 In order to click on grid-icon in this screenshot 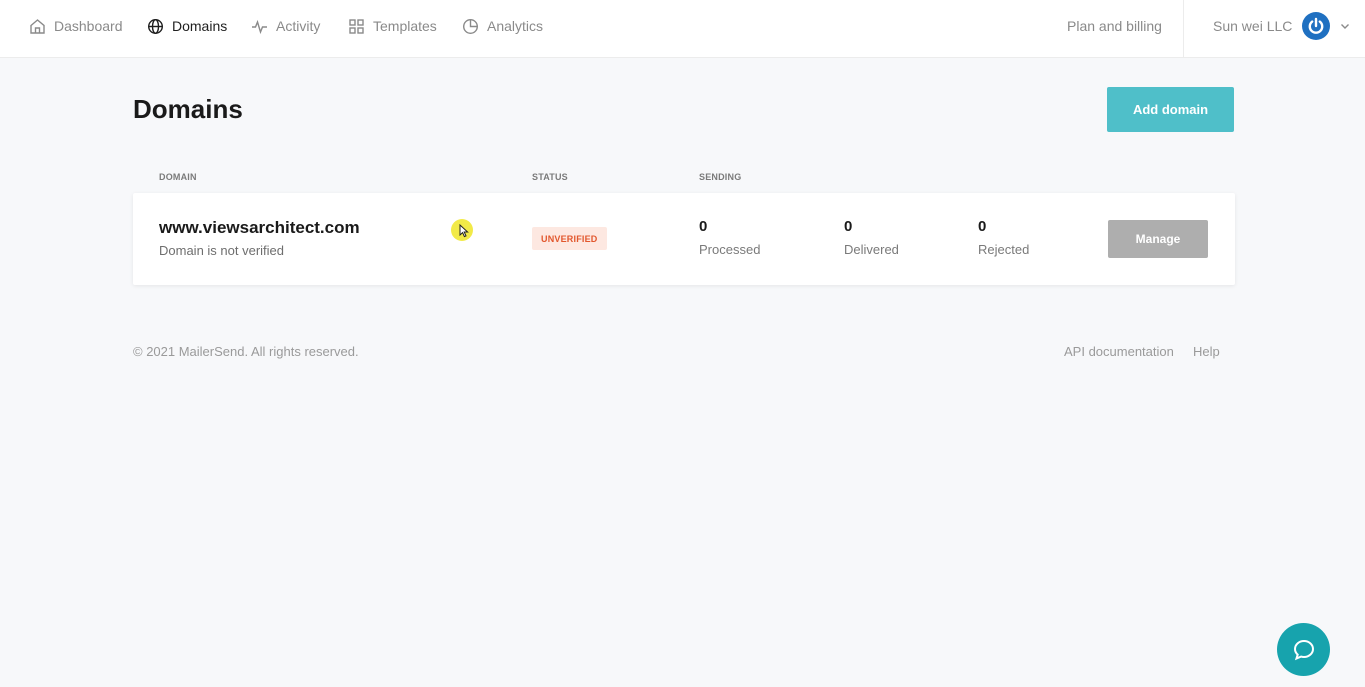, I will do `click(356, 26)`.